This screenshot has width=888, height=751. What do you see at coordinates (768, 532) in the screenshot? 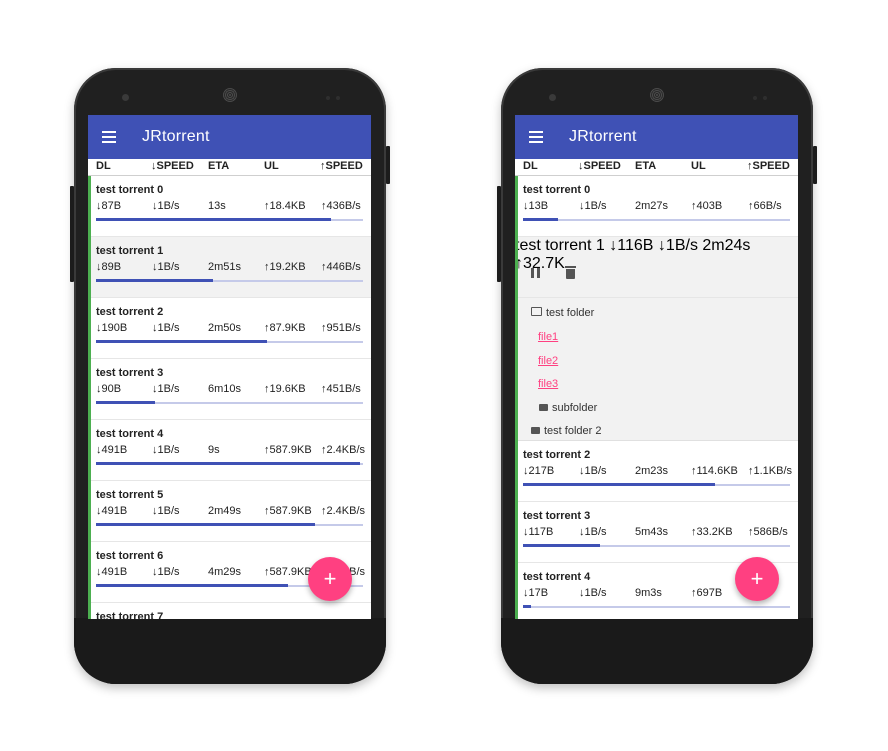
I see `upload-speed: ↑586B/s` at bounding box center [768, 532].